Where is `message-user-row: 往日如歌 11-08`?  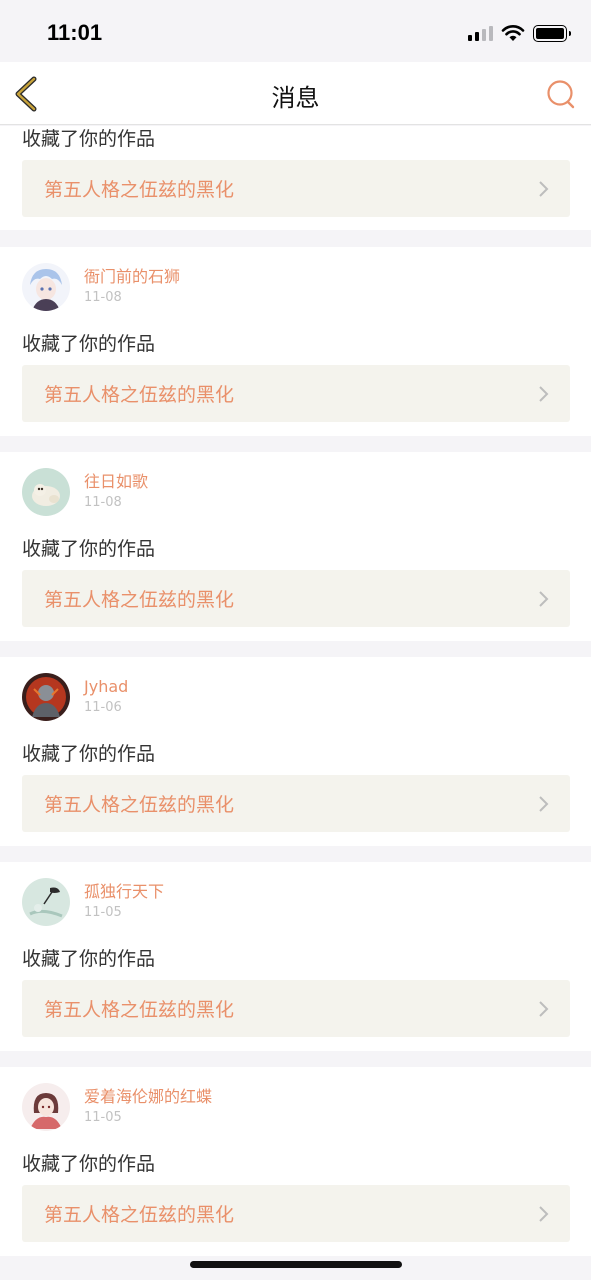
message-user-row: 往日如歌 11-08 is located at coordinates (85, 492).